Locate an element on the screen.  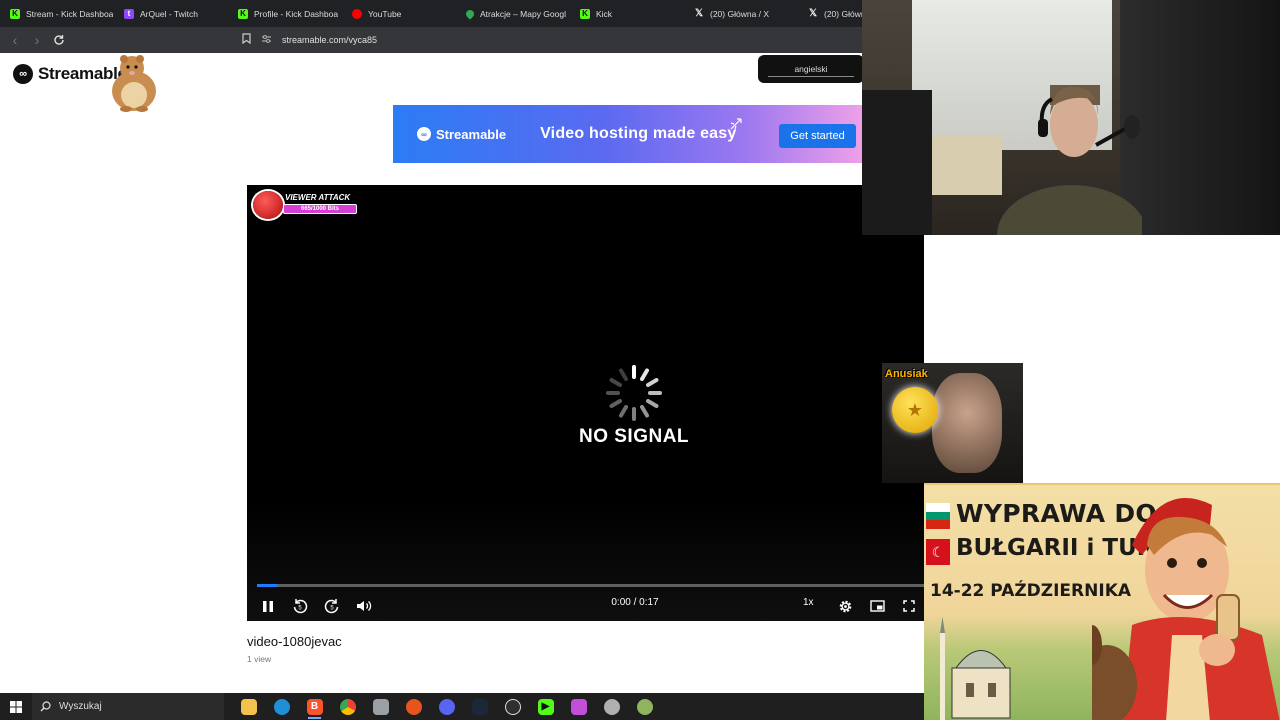
volume-icon is located at coordinates (364, 606).